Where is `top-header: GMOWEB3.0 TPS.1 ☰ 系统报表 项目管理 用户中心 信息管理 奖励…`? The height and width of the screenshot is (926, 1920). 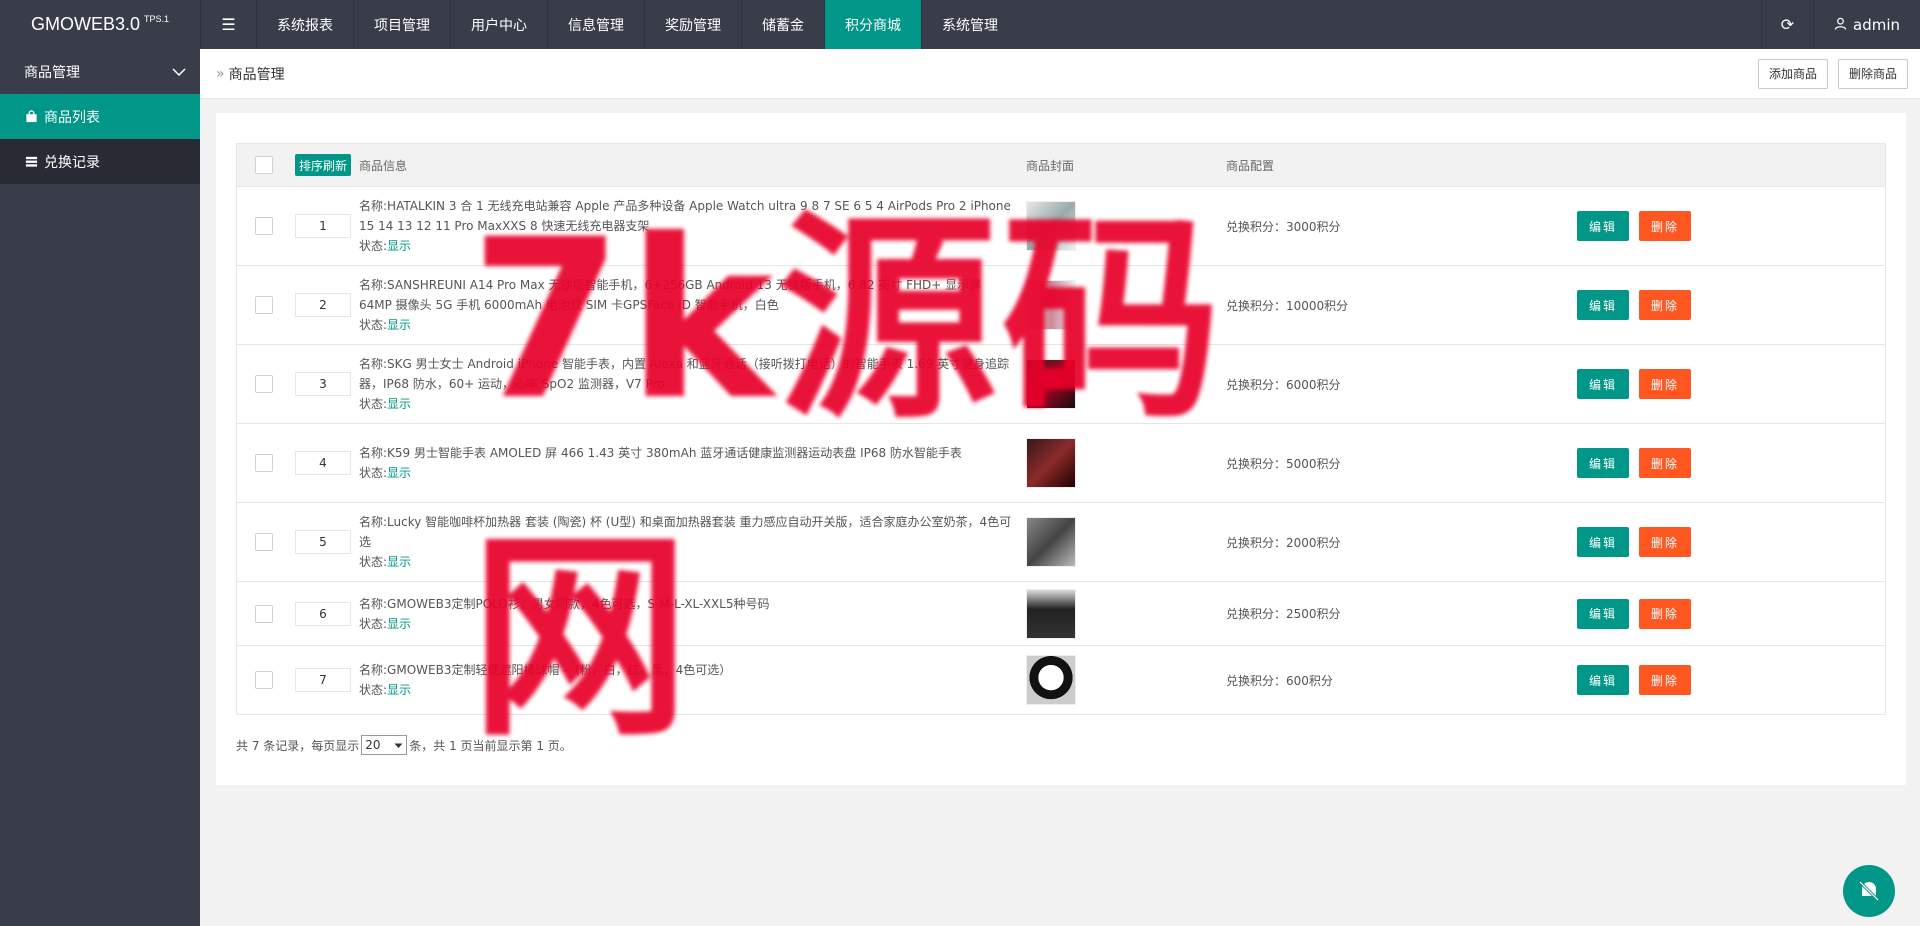
top-header: GMOWEB3.0 TPS.1 ☰ 系统报表 项目管理 用户中心 信息管理 奖励… is located at coordinates (960, 24).